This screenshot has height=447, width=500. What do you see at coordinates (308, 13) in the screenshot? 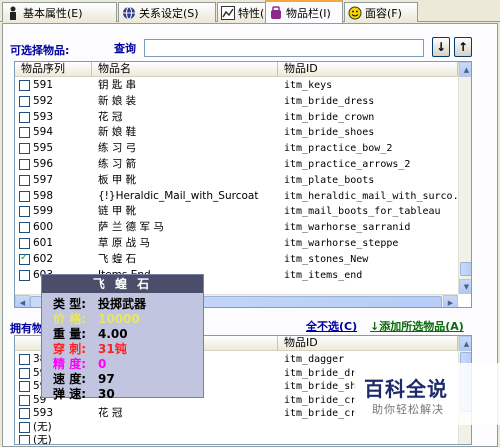
I see `tab-label: 物品栏(I)` at bounding box center [308, 13].